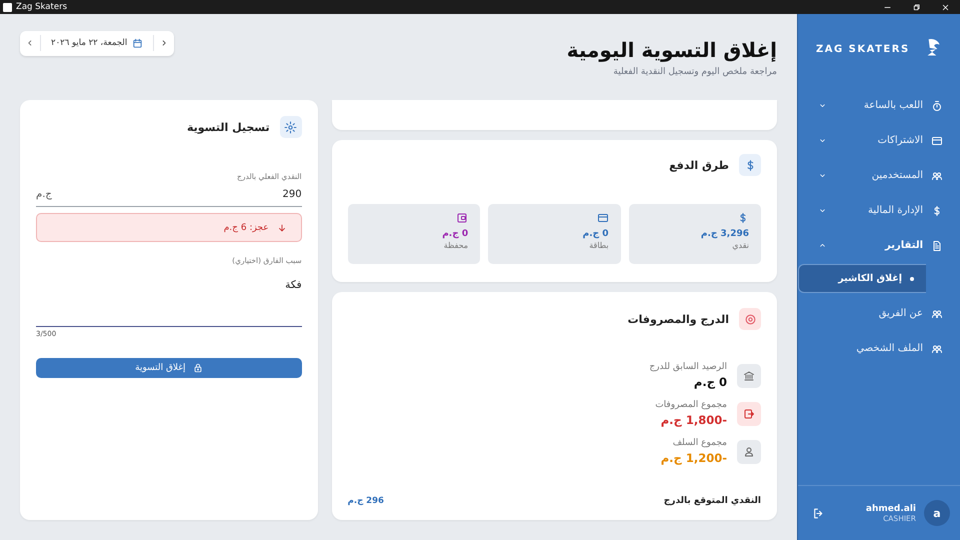 This screenshot has height=540, width=960. Describe the element at coordinates (879, 348) in the screenshot. I see `nav-item: الملف الشخصي` at that location.